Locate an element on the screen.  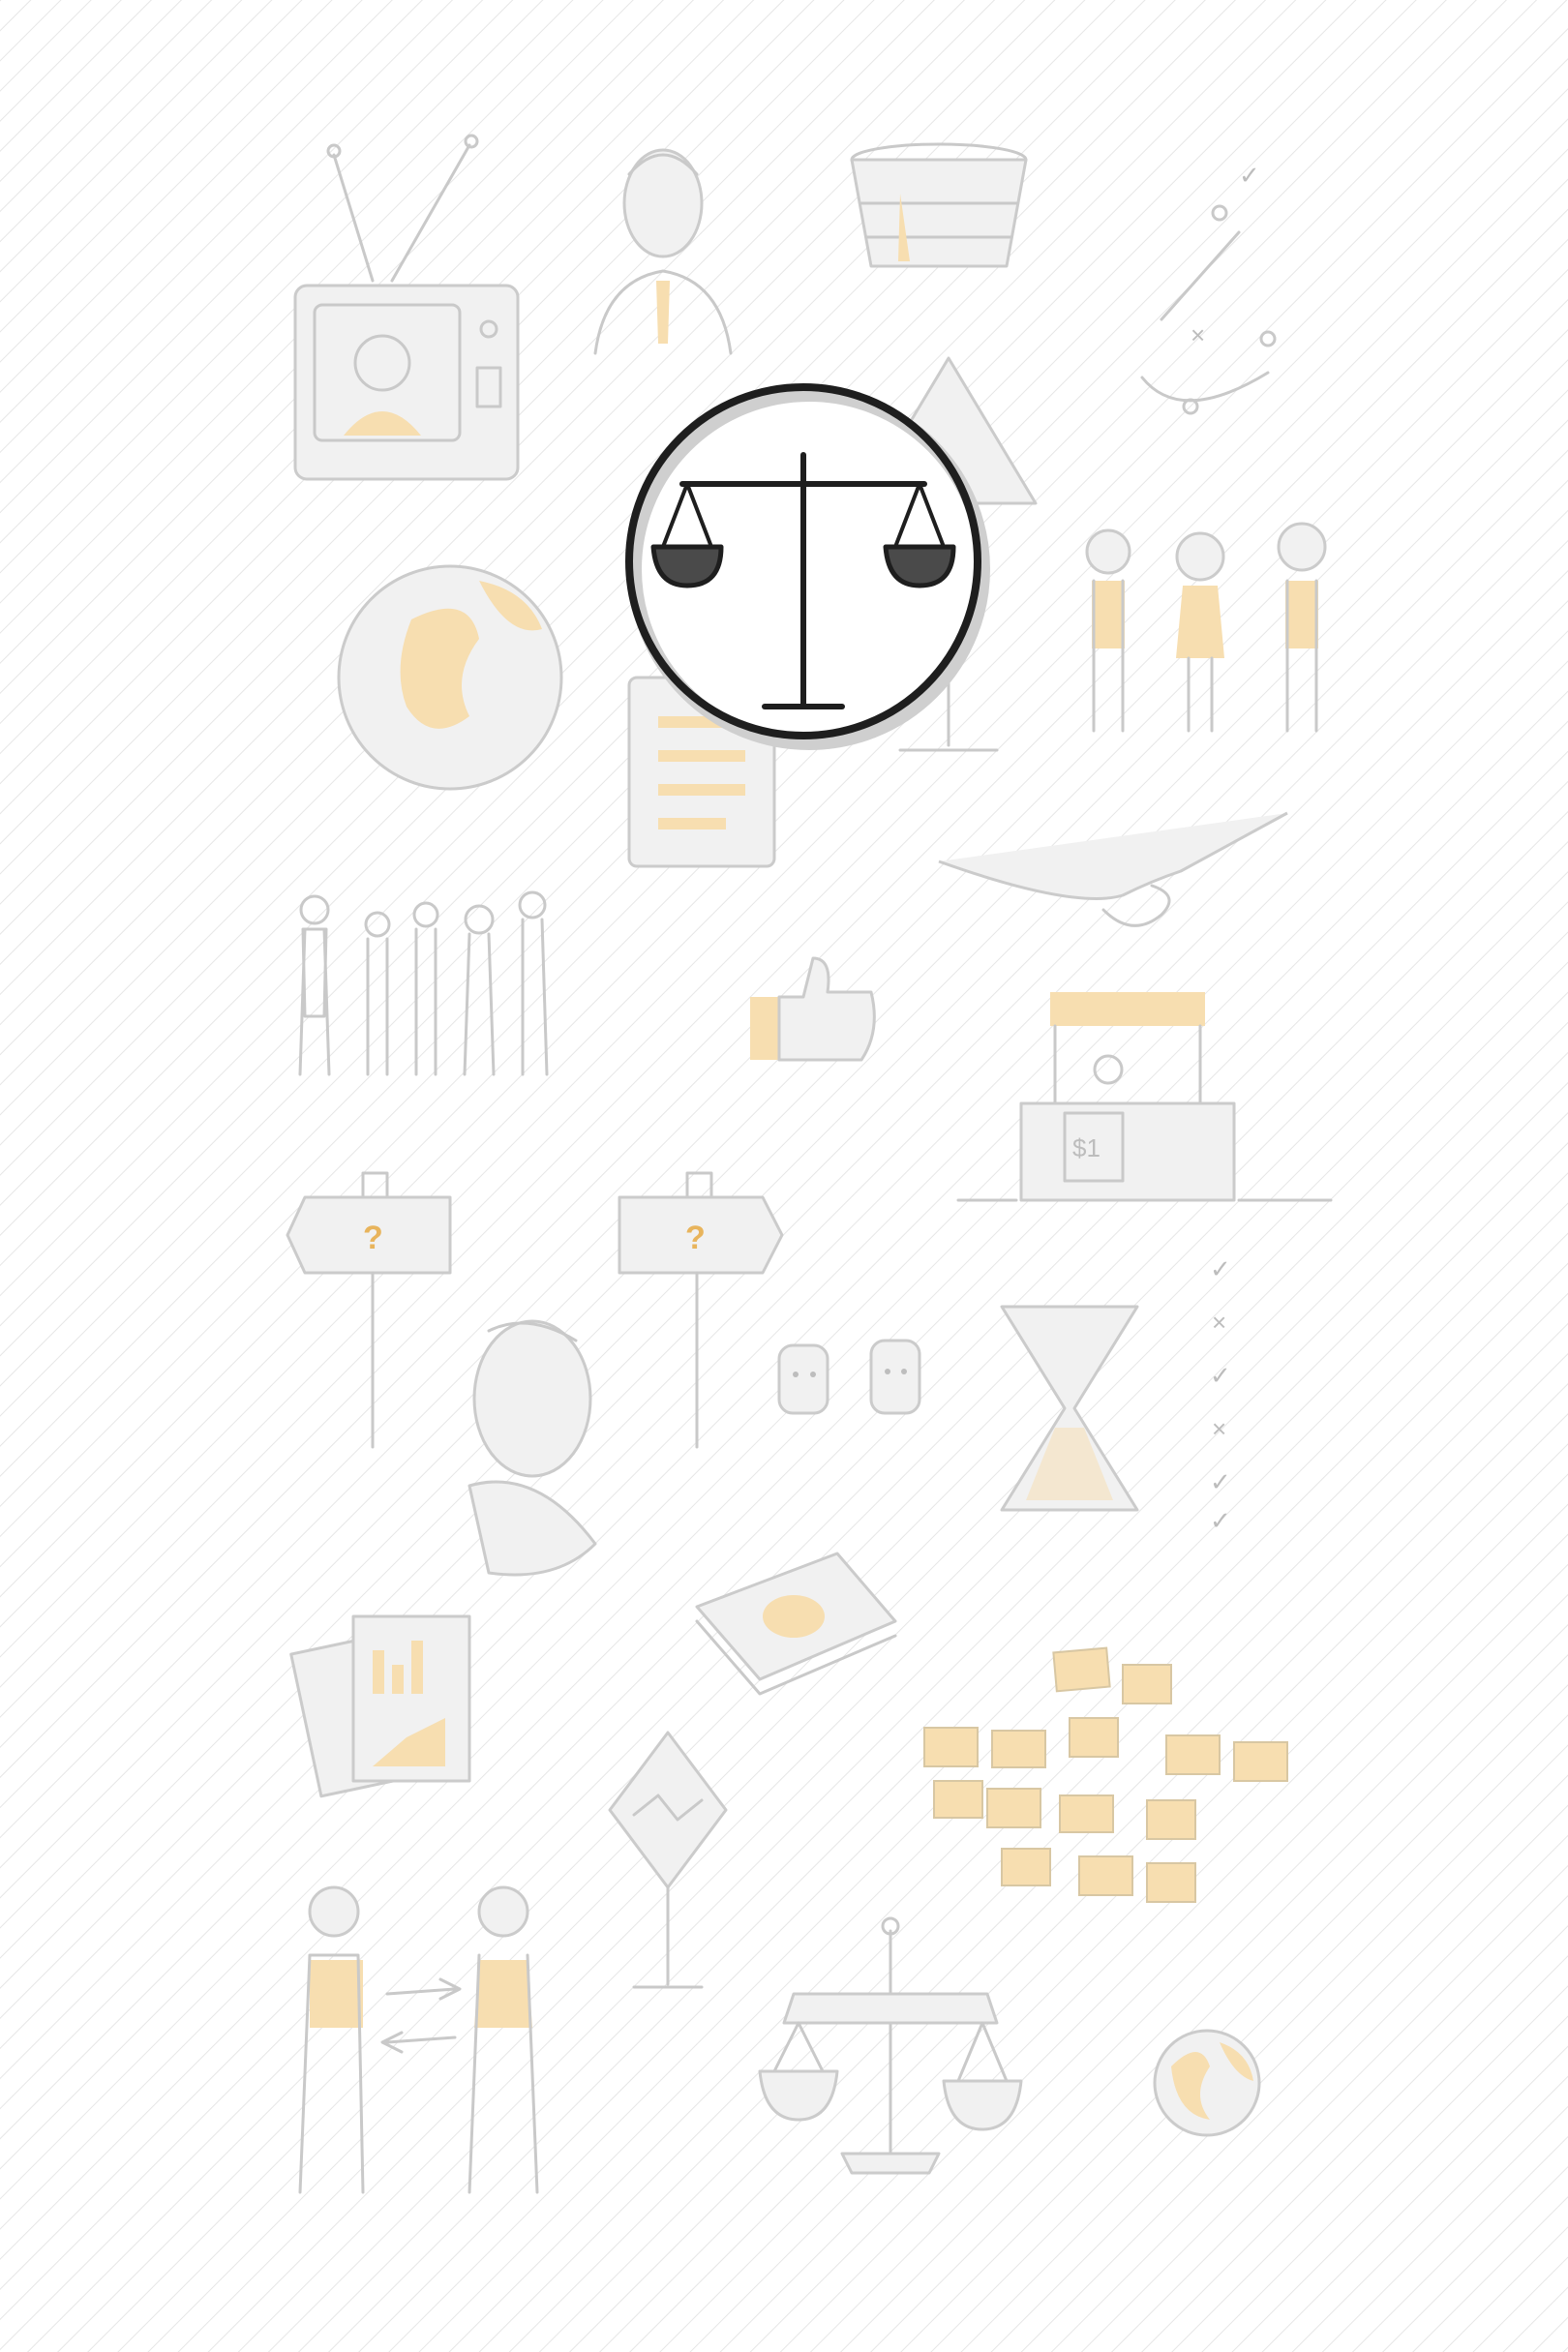
left-sign-mark: ? is located at coordinates (373, 1238).